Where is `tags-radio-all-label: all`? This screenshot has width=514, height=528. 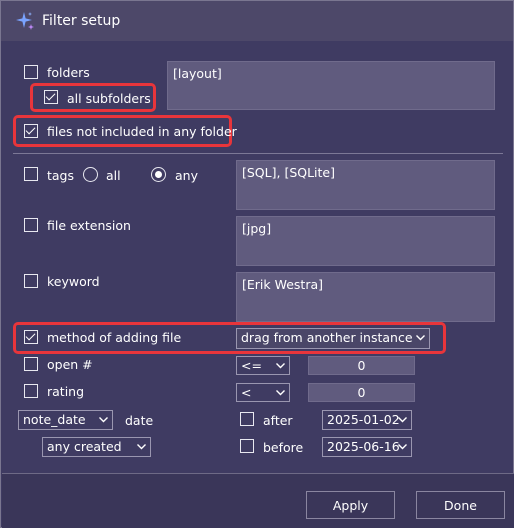 tags-radio-all-label: all is located at coordinates (113, 175).